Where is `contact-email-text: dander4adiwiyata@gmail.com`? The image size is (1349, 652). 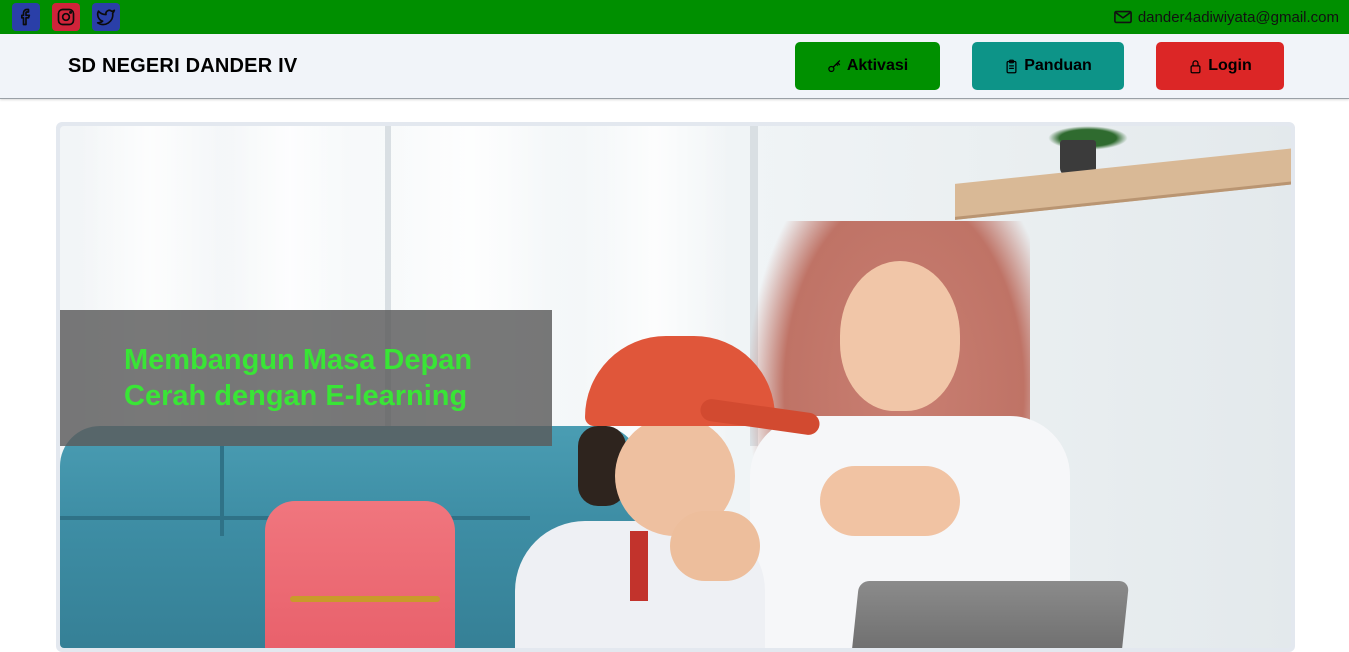 contact-email-text: dander4adiwiyata@gmail.com is located at coordinates (1238, 17).